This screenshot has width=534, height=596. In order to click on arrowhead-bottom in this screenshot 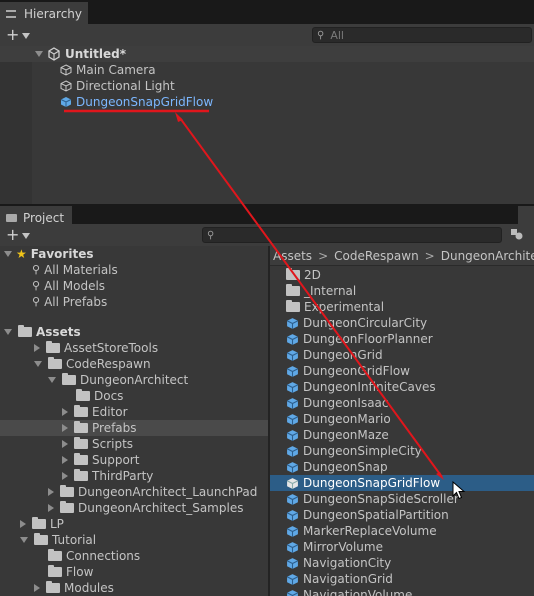, I will do `click(440, 476)`.